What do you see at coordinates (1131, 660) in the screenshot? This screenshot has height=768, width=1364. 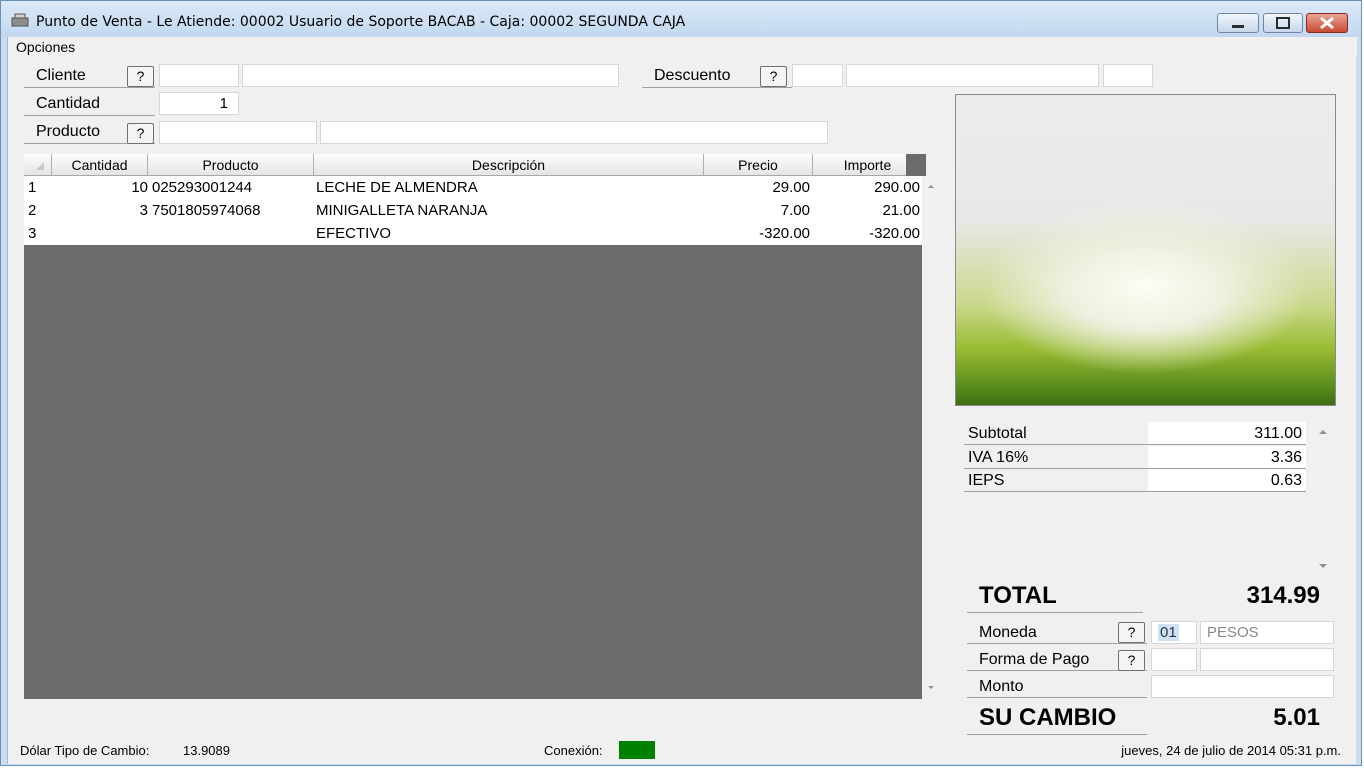 I see `forma-pago-help-button: ?` at bounding box center [1131, 660].